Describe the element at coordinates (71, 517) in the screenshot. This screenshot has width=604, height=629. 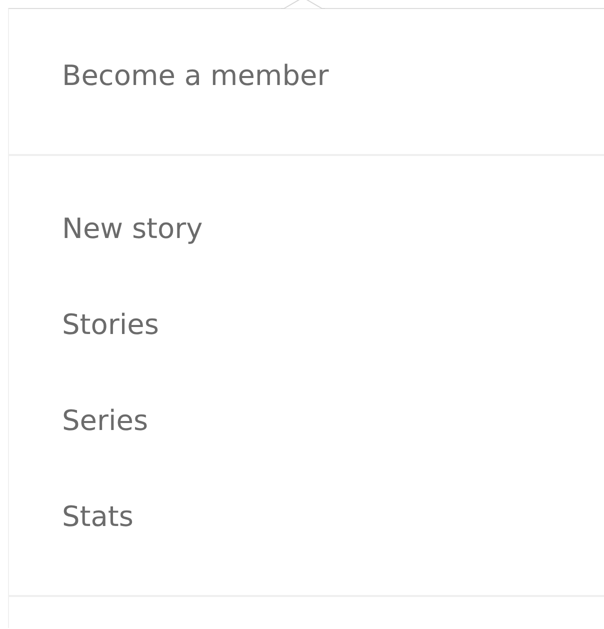
I see `menu-item: Stats` at that location.